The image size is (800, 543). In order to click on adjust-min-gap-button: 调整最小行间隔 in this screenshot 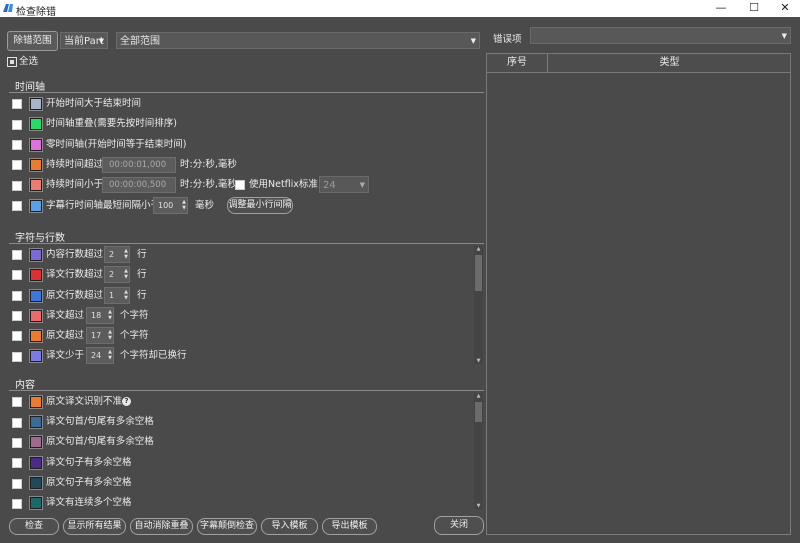, I will do `click(260, 205)`.